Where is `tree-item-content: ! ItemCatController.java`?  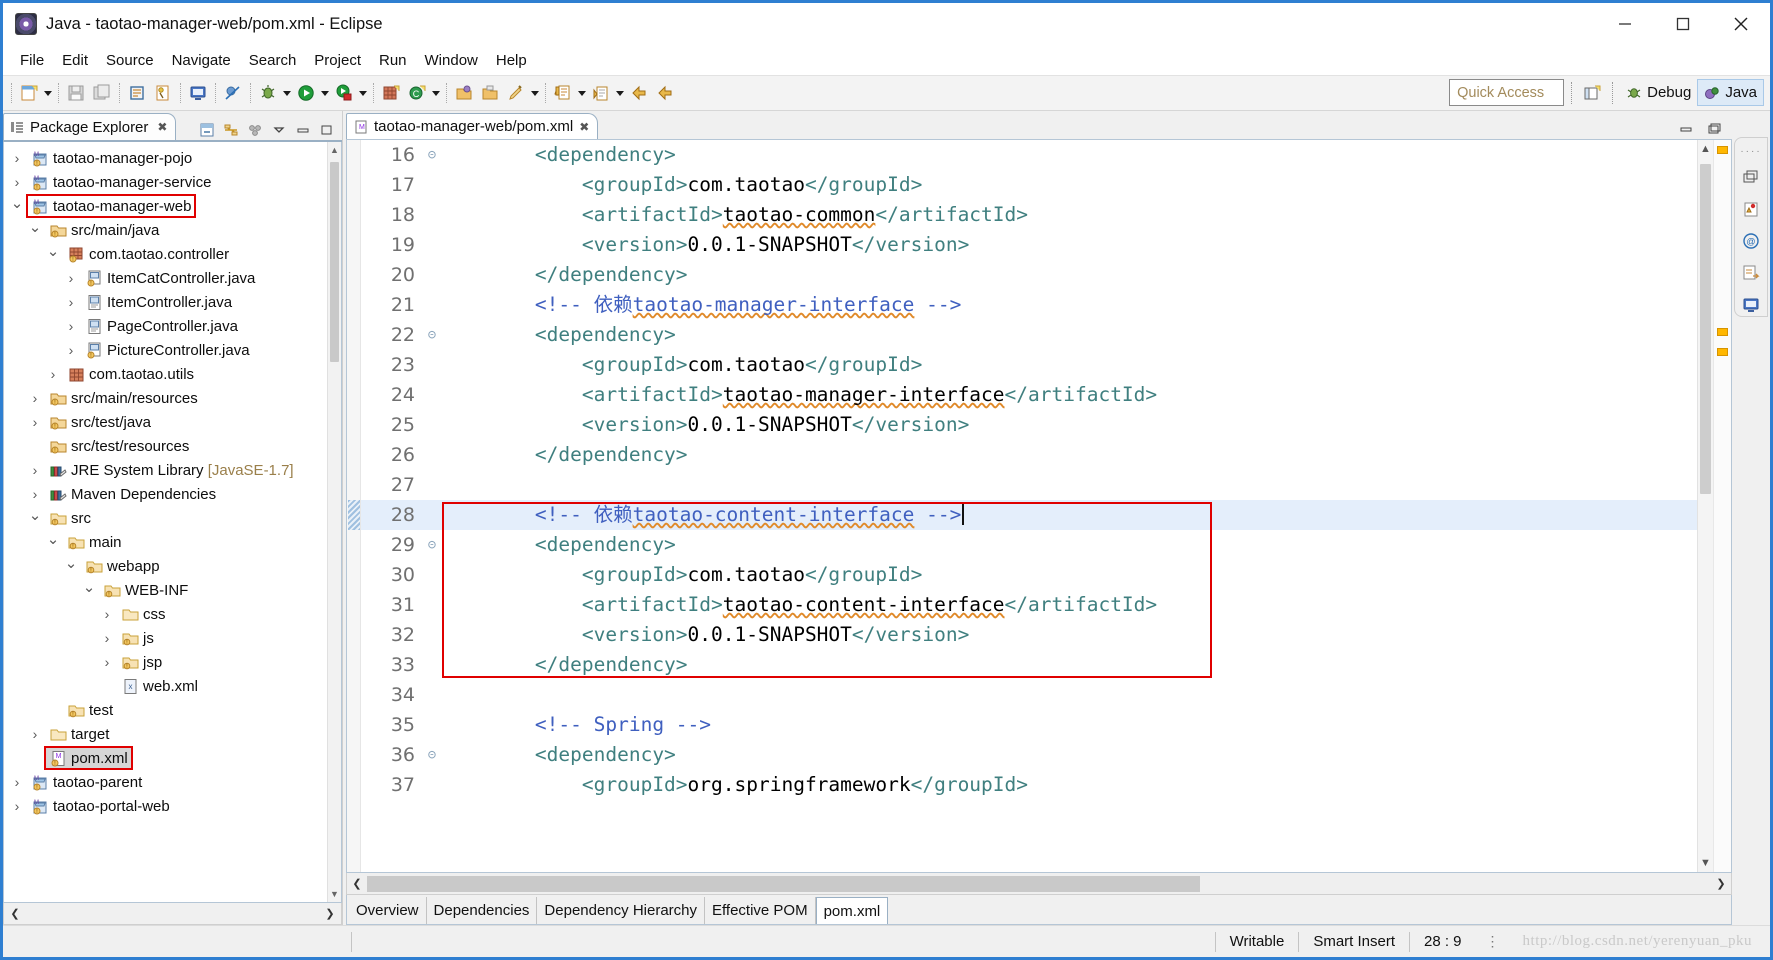
tree-item-content: ! ItemCatController.java is located at coordinates (170, 278).